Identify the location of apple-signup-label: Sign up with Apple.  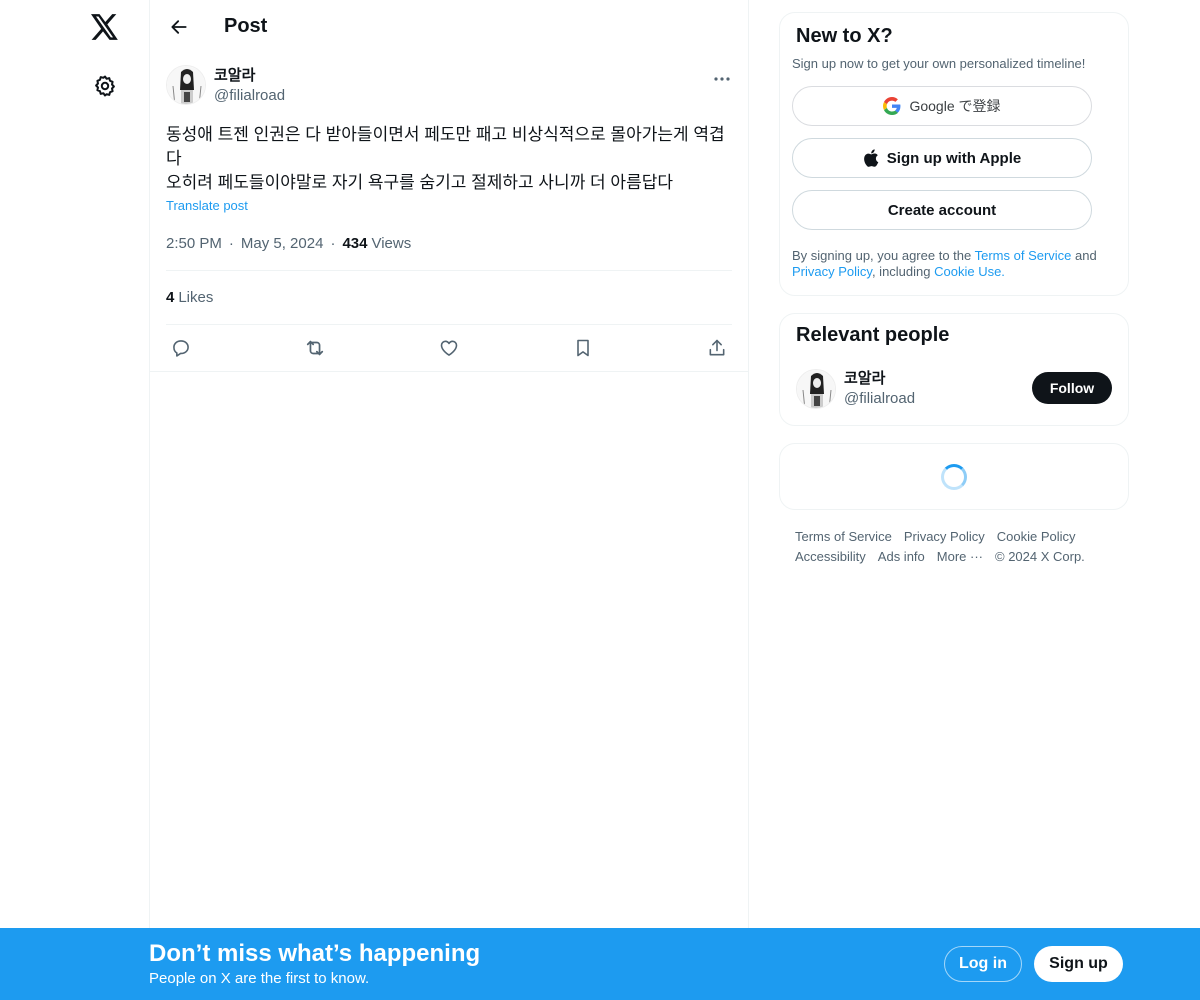
(954, 158).